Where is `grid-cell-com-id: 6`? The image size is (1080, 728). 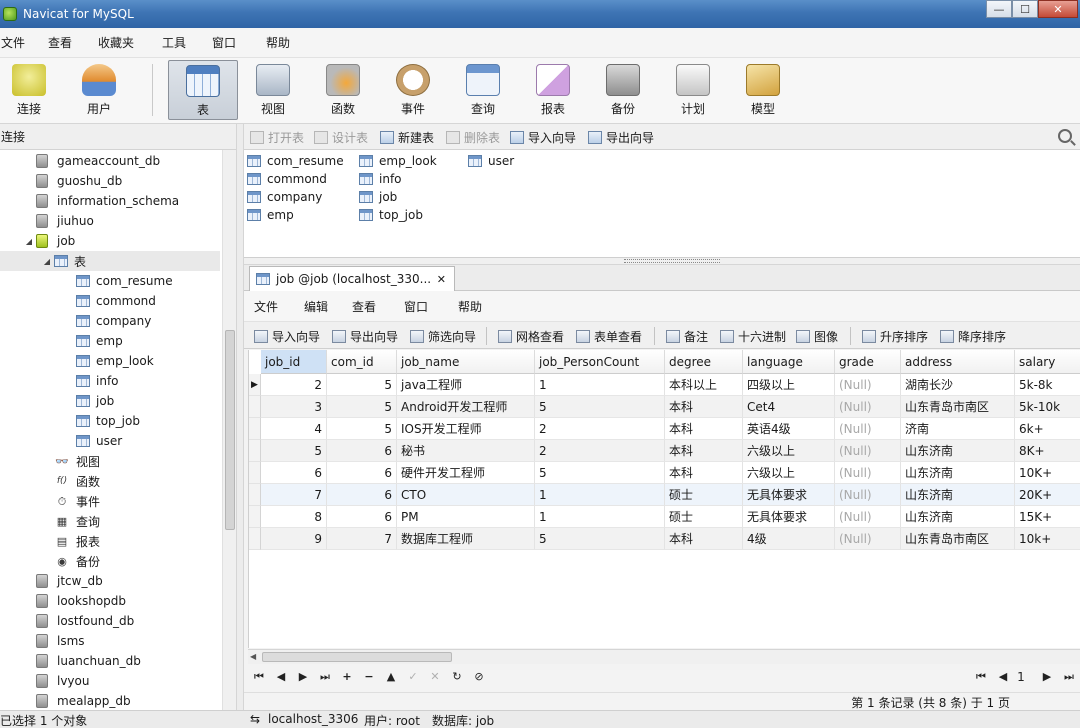
grid-cell-com-id: 6 is located at coordinates (362, 517).